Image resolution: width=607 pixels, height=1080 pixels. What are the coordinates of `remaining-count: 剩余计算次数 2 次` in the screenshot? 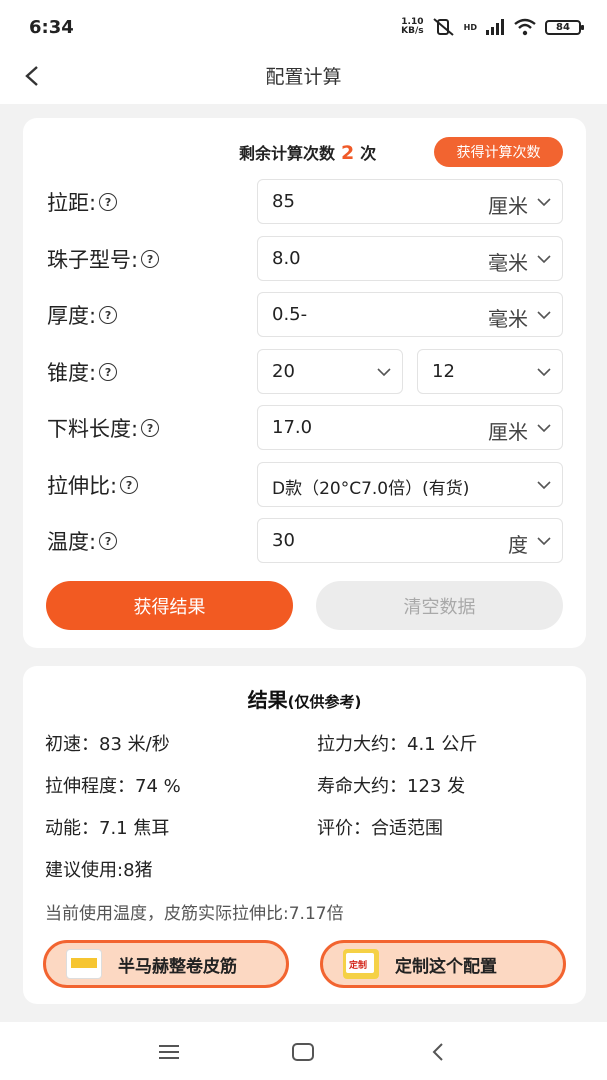 It's located at (308, 153).